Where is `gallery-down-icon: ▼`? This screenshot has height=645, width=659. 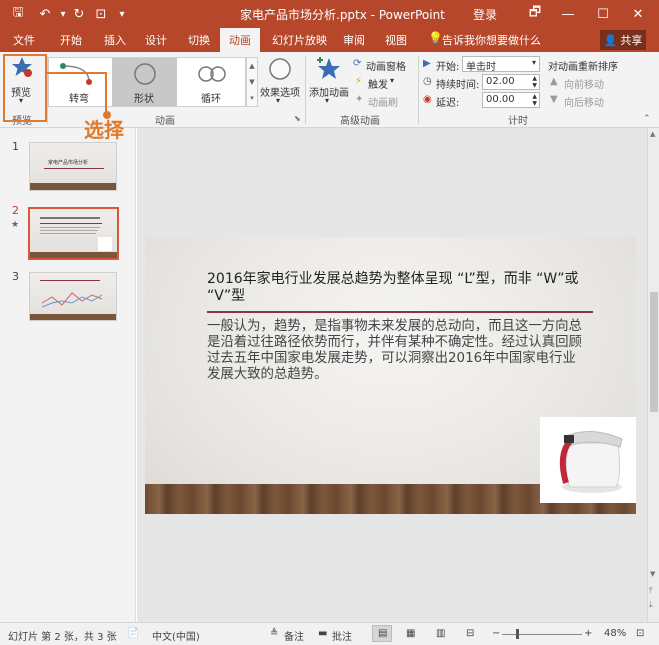
gallery-down-icon: ▼ is located at coordinates (251, 82).